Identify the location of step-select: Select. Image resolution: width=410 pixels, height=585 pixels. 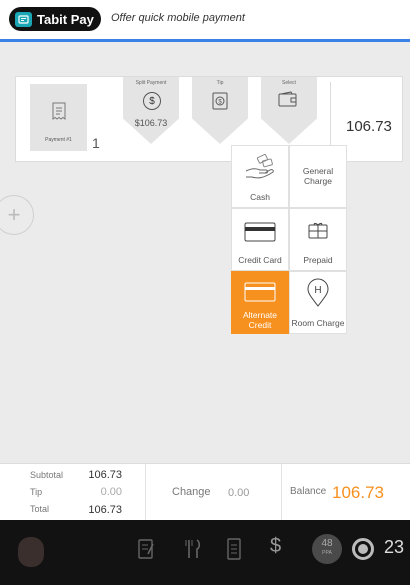
(289, 110).